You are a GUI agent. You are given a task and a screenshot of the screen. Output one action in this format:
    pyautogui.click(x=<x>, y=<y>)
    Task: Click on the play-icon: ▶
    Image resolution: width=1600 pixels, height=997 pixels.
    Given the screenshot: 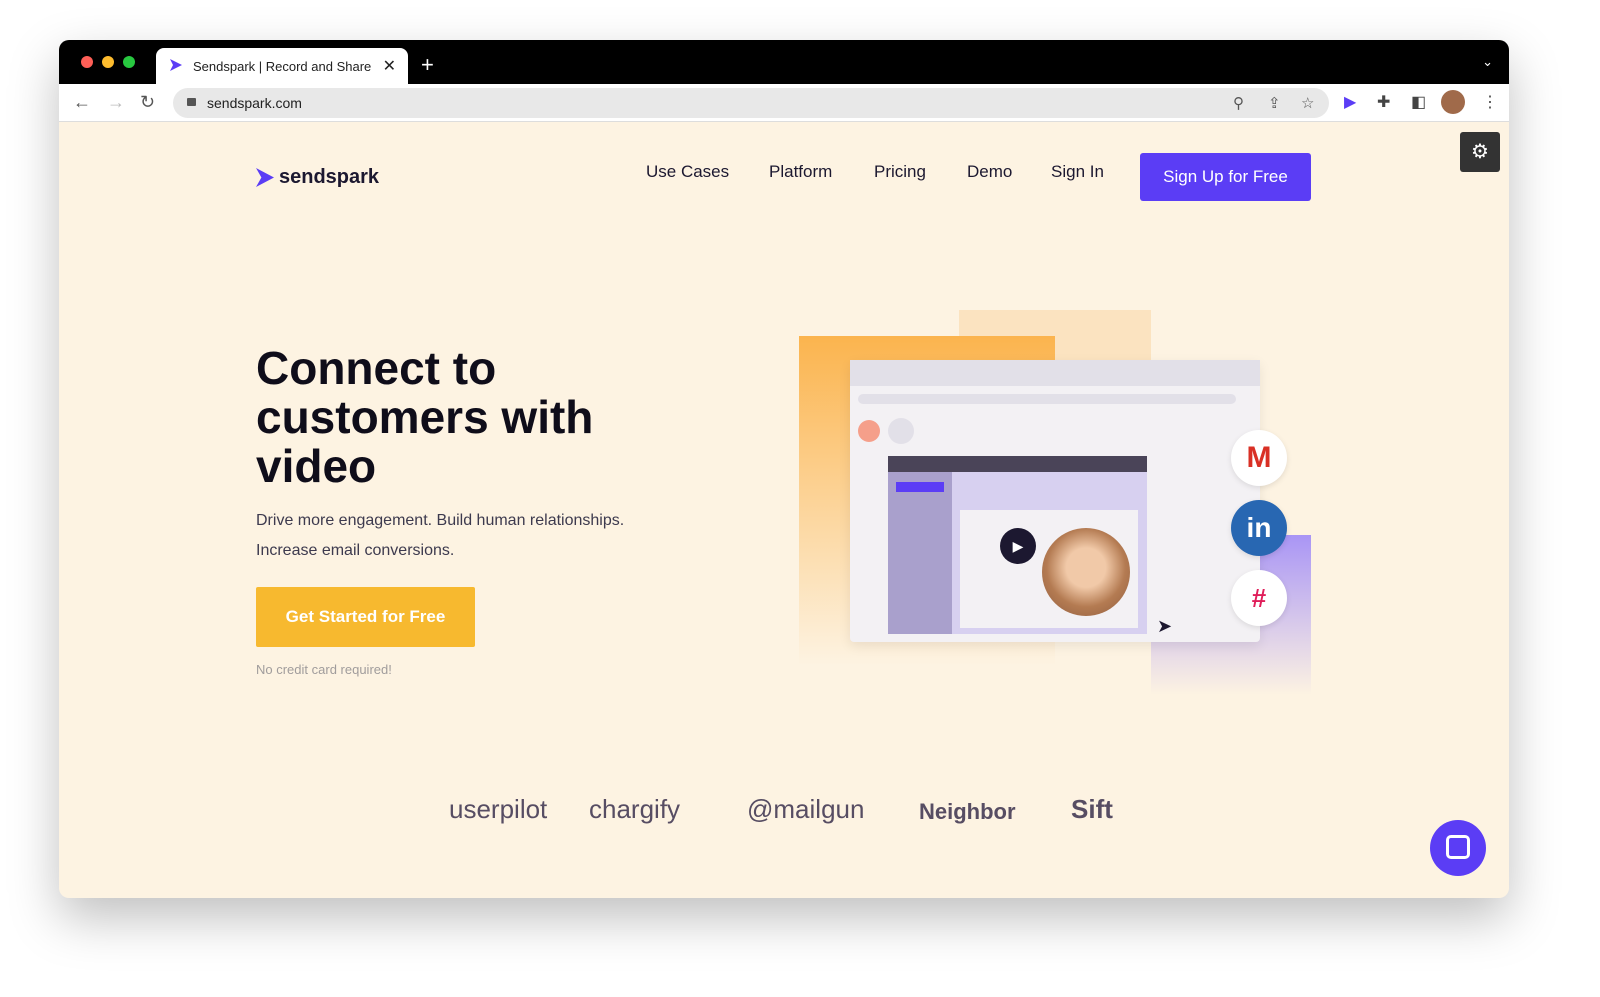 What is the action you would take?
    pyautogui.click(x=1018, y=546)
    